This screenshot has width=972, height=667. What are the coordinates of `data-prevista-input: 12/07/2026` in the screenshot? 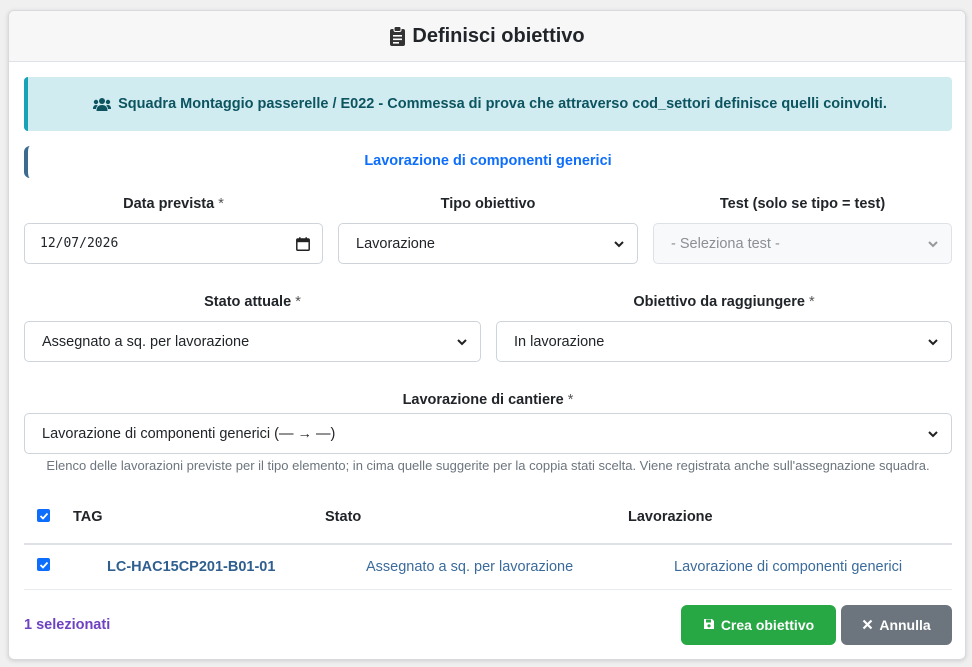 It's located at (173, 243).